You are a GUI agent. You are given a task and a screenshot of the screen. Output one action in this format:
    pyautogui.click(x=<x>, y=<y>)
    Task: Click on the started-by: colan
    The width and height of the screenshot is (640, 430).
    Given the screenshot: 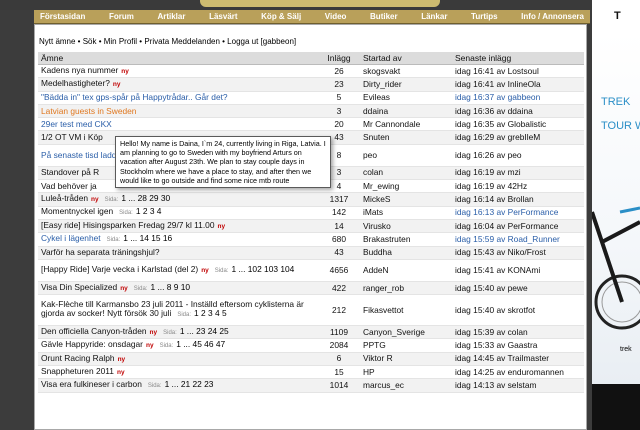 What is the action you would take?
    pyautogui.click(x=406, y=173)
    